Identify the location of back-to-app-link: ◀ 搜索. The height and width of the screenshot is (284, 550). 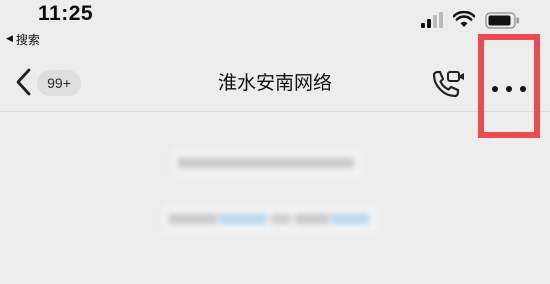
(23, 39).